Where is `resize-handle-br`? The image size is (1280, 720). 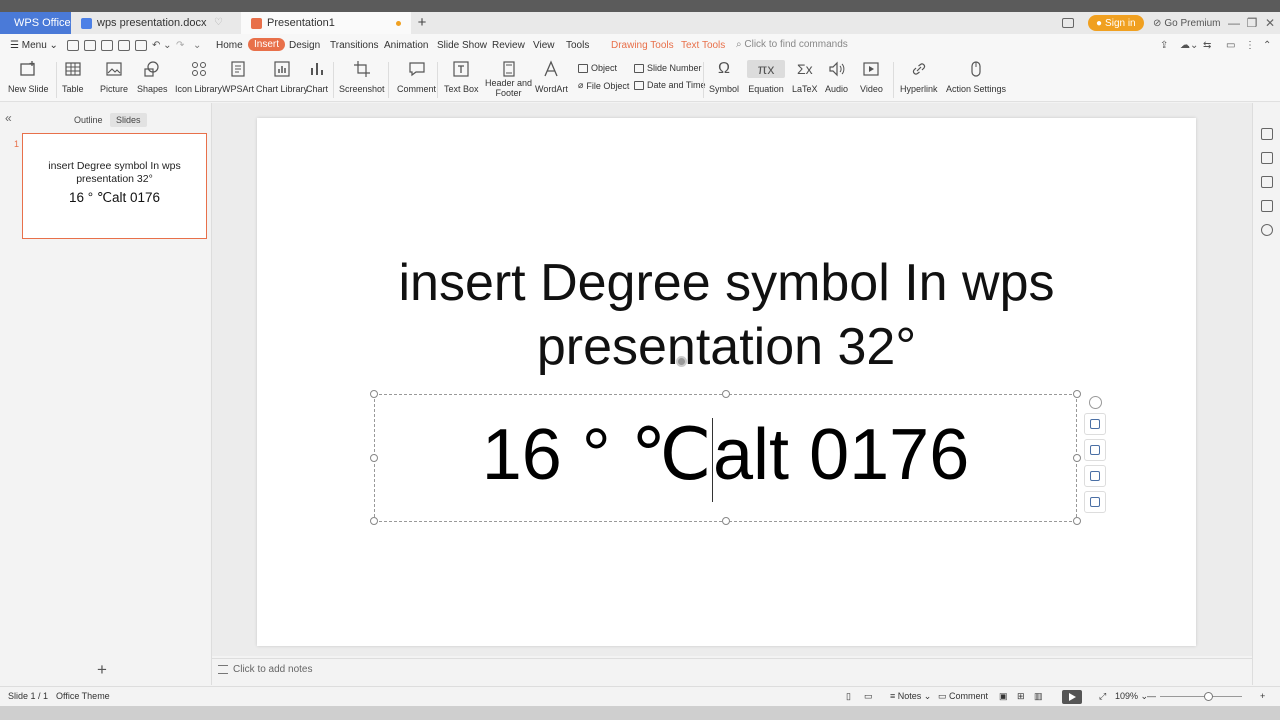
resize-handle-br is located at coordinates (1077, 521).